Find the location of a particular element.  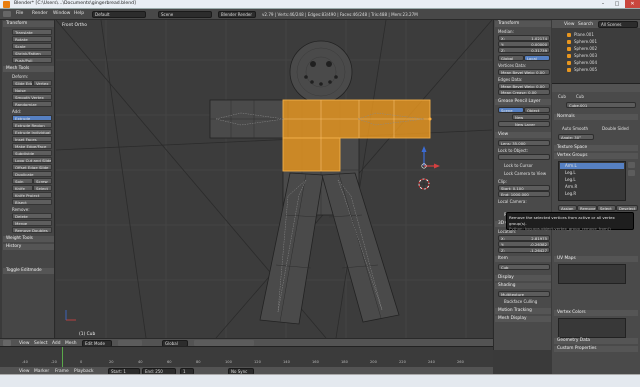

outliner-item: Sphere.001 is located at coordinates (585, 41).